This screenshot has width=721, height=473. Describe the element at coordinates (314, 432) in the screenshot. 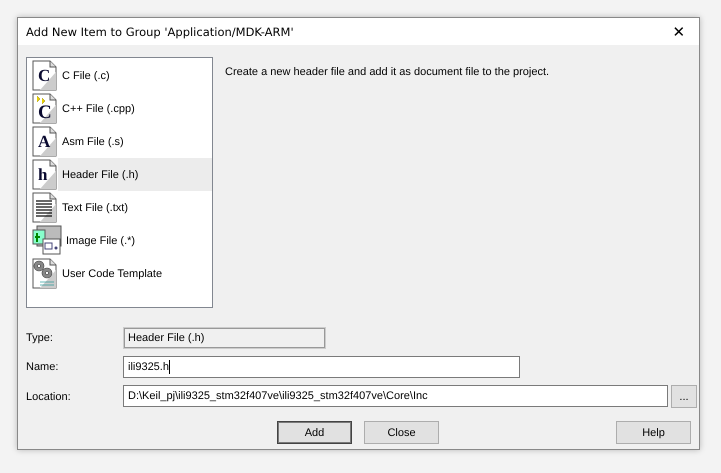

I see `dialog-button: Add` at that location.